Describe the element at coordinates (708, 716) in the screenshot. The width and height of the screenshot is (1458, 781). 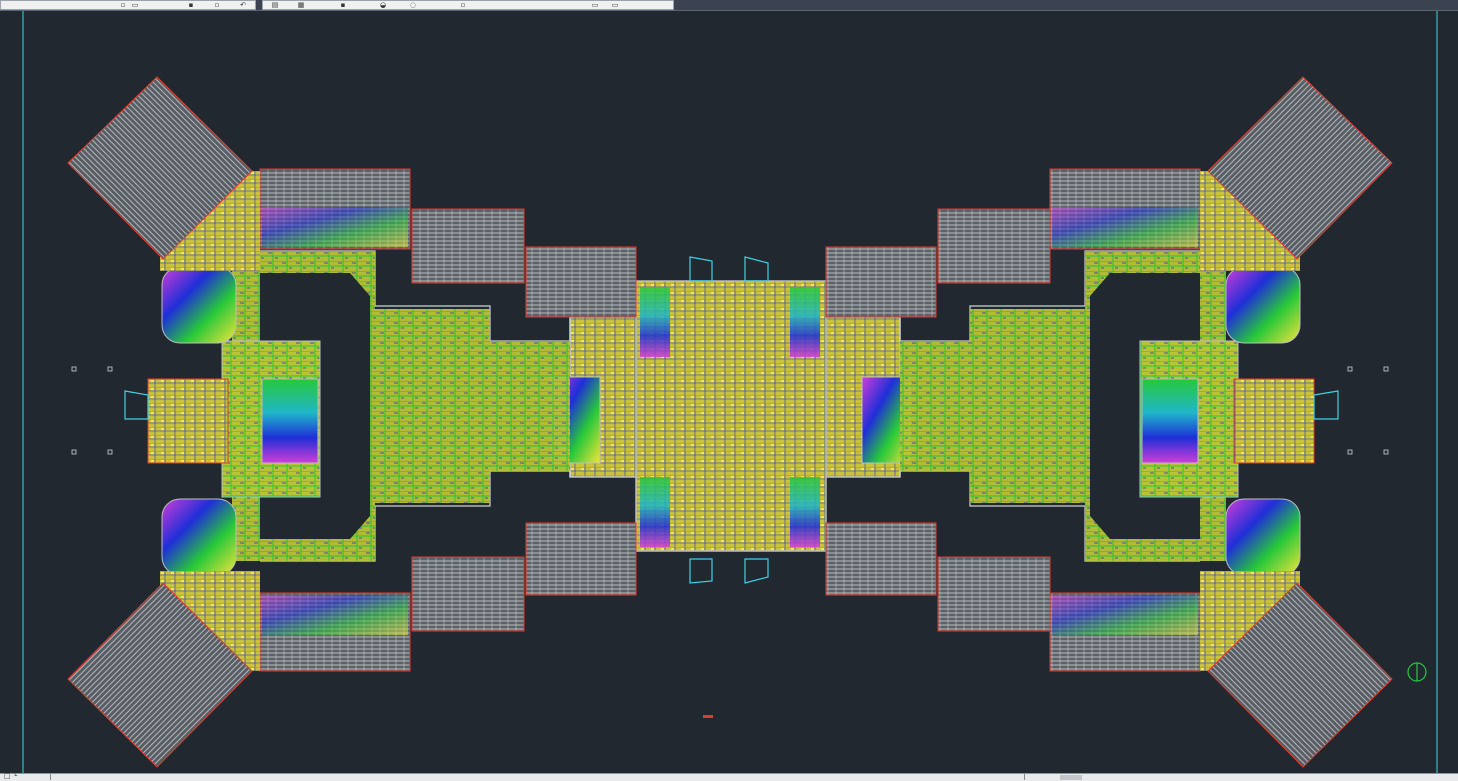
I see `red-marker` at that location.